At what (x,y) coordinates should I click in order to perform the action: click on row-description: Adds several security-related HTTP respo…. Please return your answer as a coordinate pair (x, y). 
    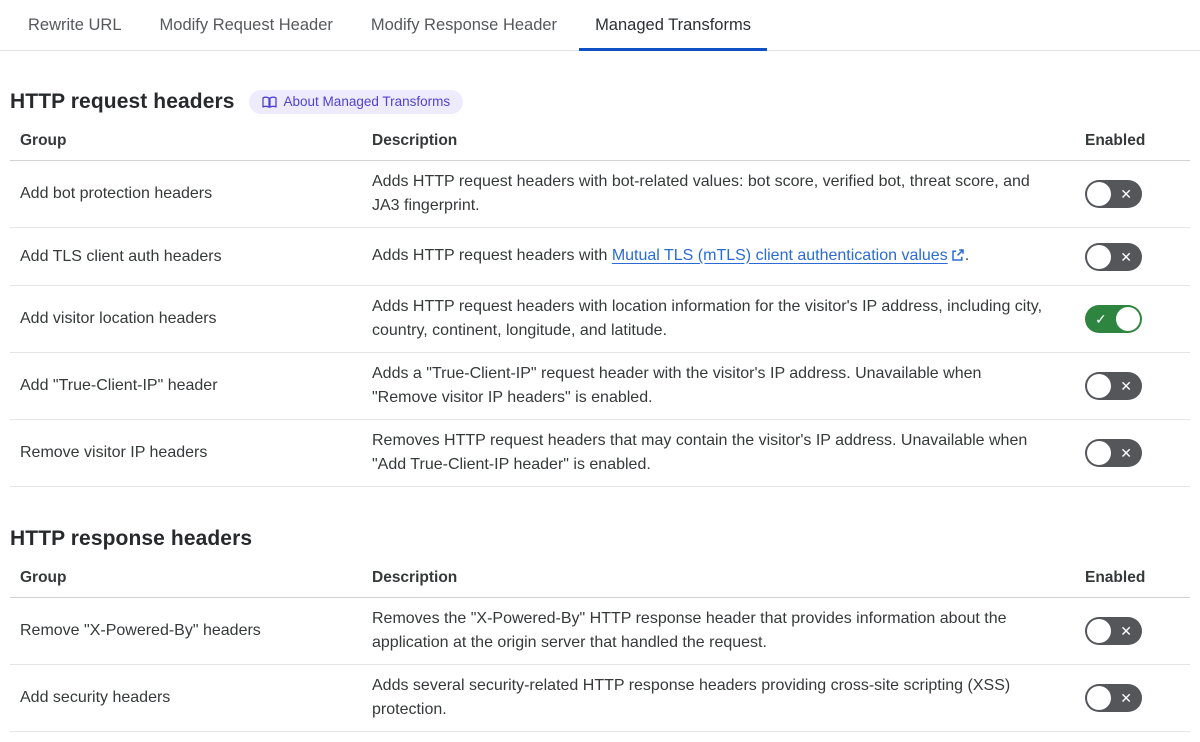
    Looking at the image, I should click on (691, 697).